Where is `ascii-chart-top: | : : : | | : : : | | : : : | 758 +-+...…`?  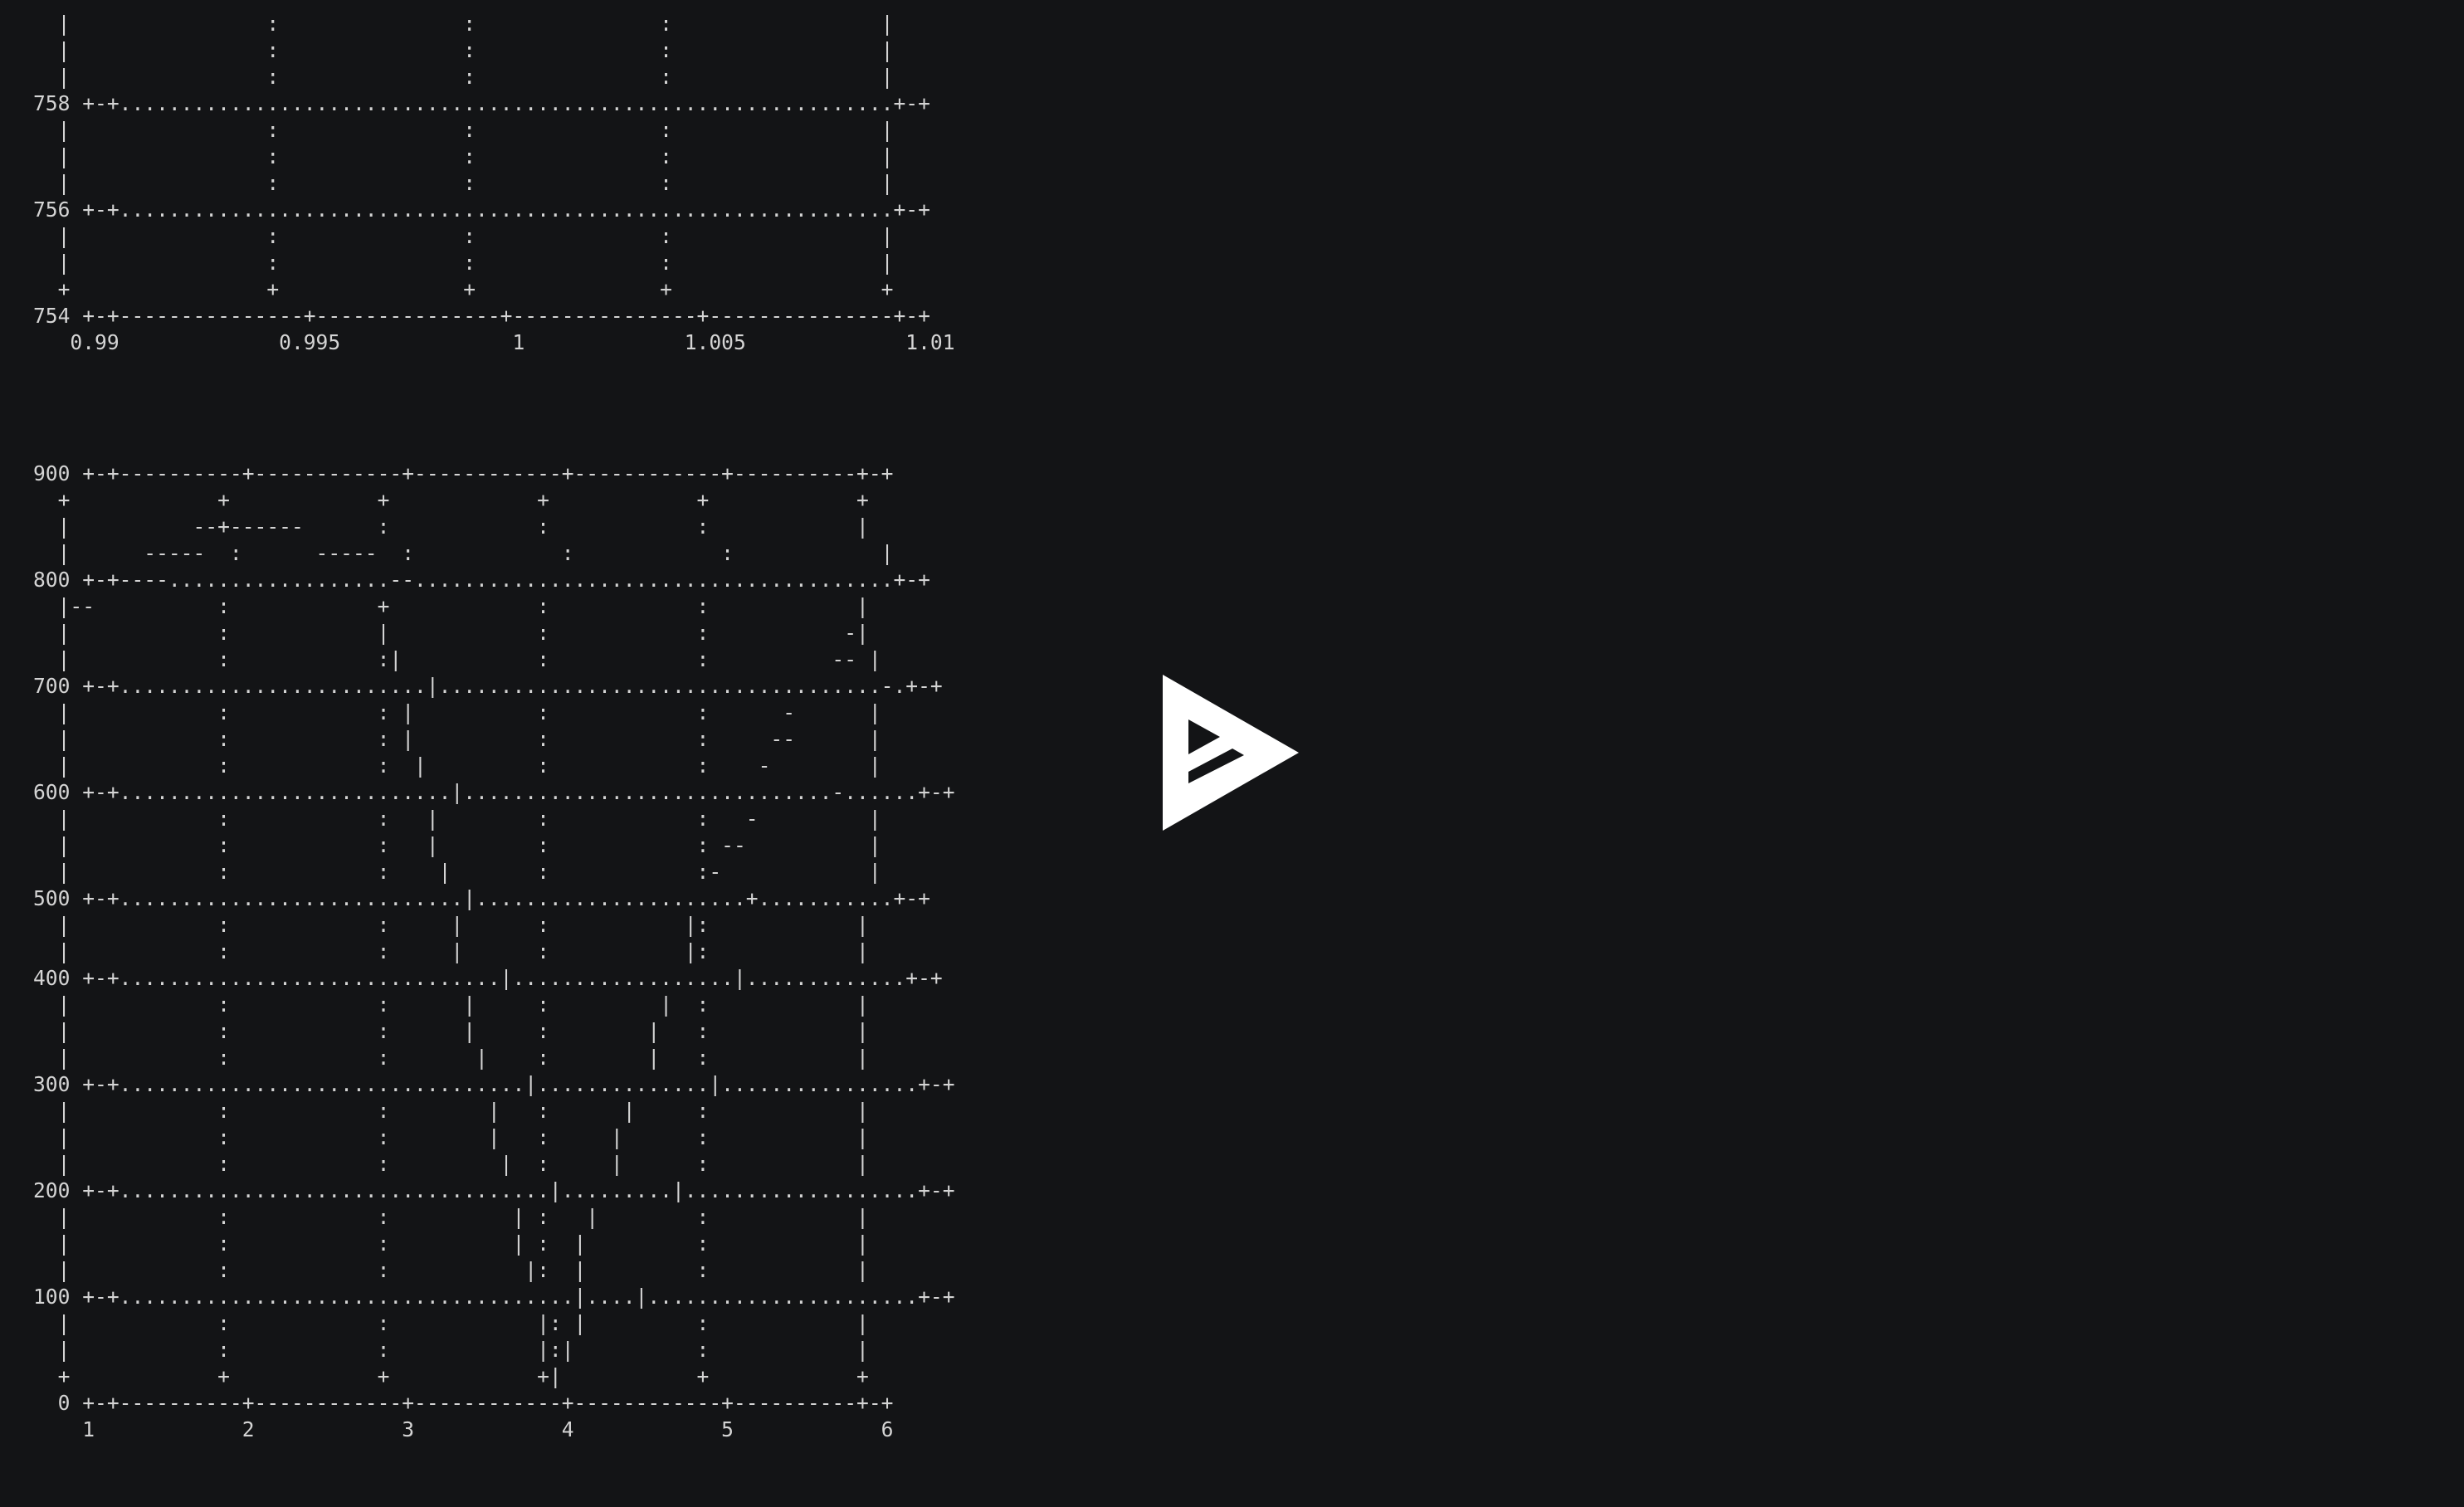
ascii-chart-top: | : : : | | : : : | | : : : | 758 +-+...… is located at coordinates (494, 183).